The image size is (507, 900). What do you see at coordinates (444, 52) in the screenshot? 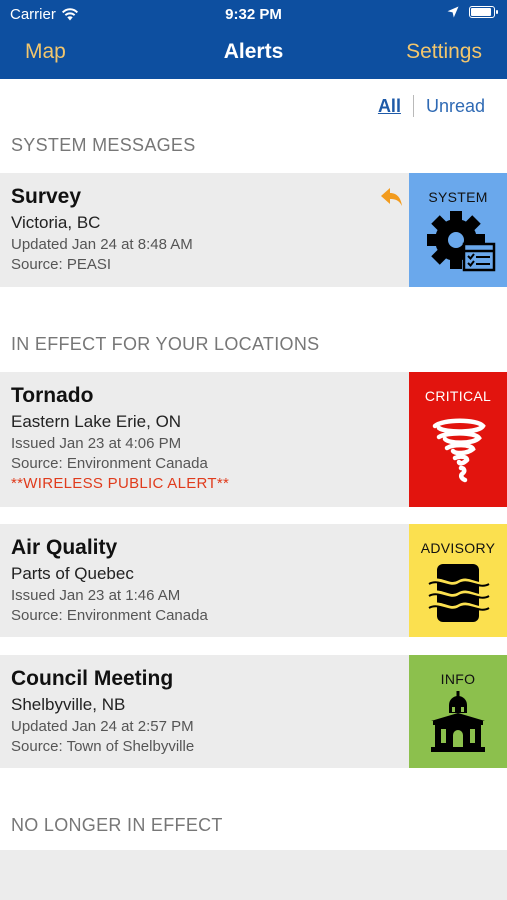
I see `settings-button: Settings` at bounding box center [444, 52].